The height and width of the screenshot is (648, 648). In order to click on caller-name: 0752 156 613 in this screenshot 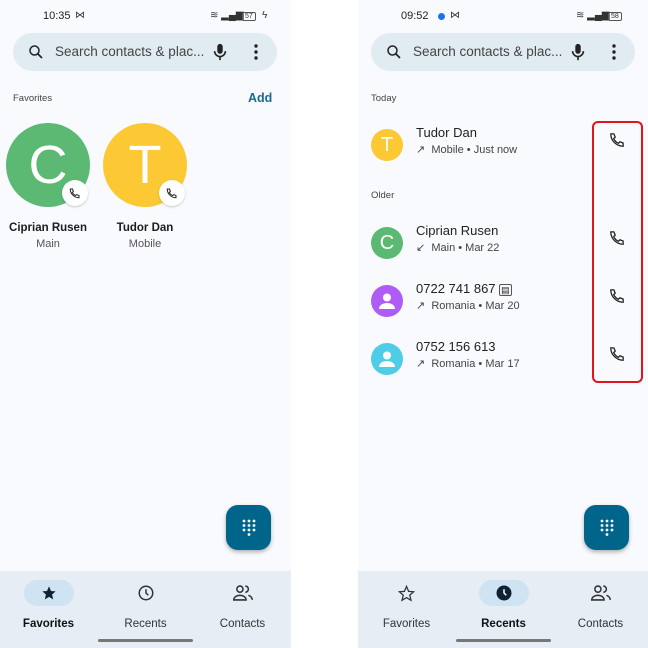, I will do `click(456, 346)`.